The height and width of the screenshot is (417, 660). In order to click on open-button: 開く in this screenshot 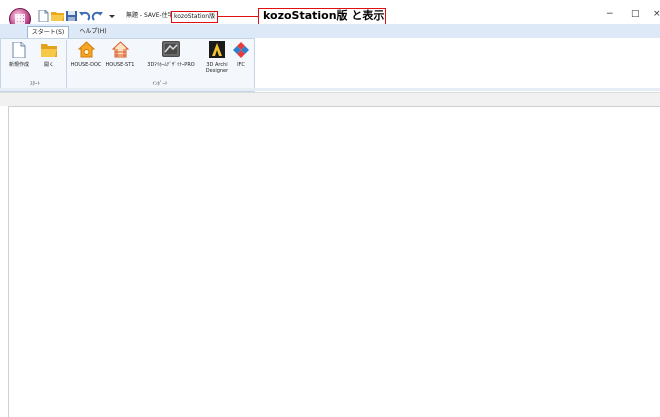, I will do `click(49, 55)`.